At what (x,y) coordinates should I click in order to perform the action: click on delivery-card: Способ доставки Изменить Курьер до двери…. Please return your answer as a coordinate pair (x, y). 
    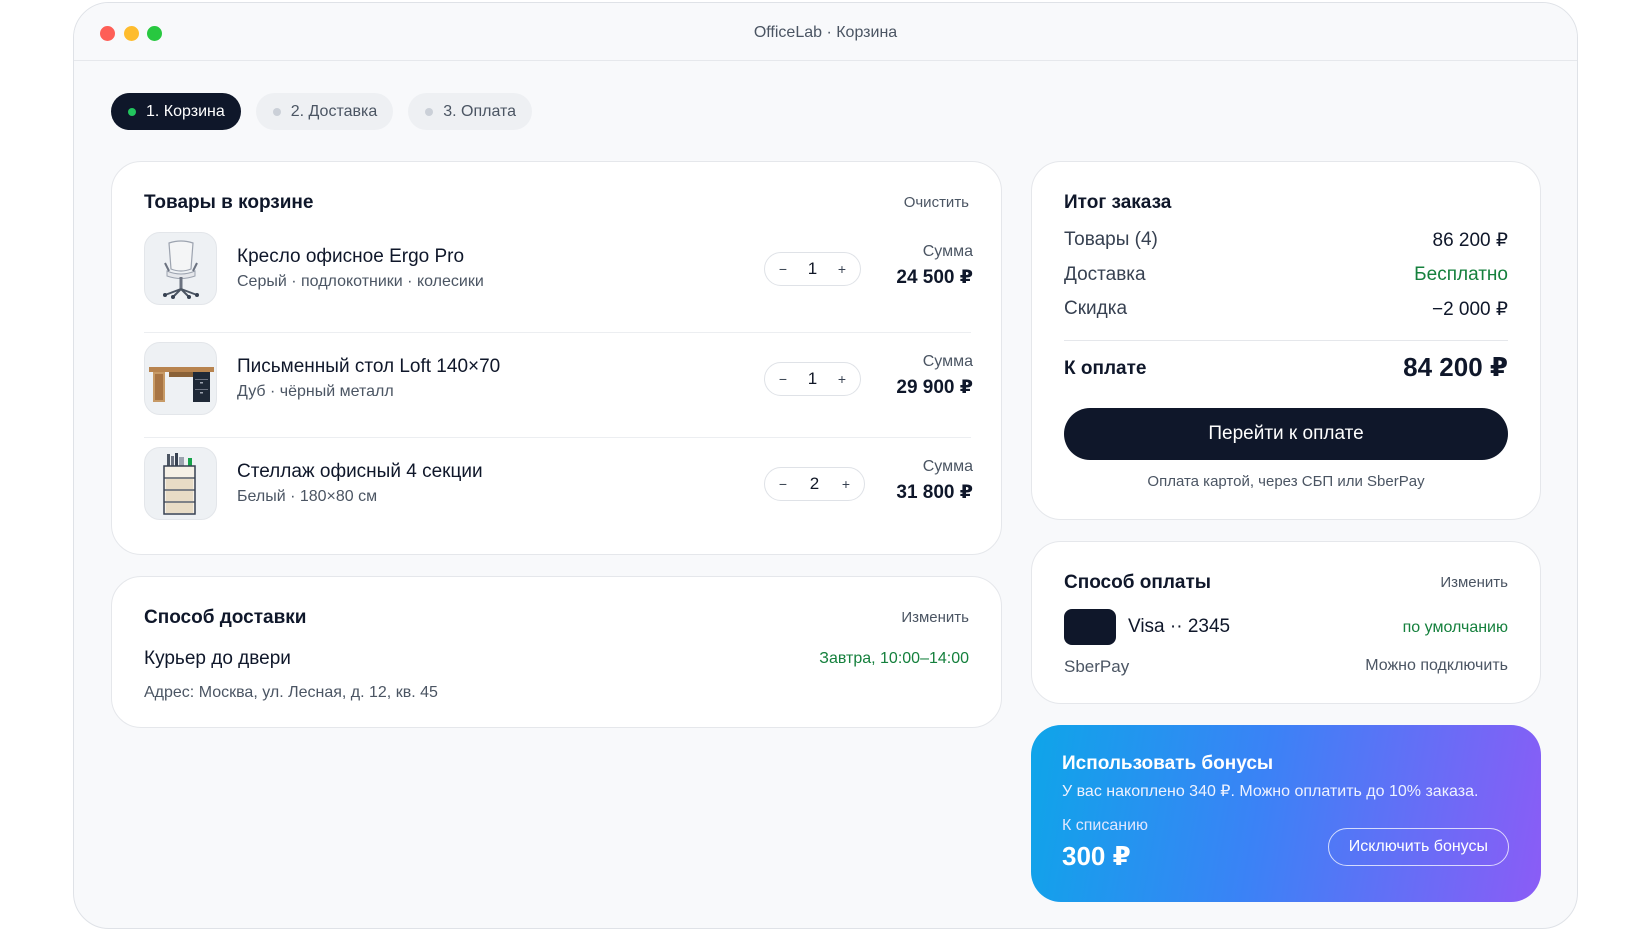
    Looking at the image, I should click on (556, 652).